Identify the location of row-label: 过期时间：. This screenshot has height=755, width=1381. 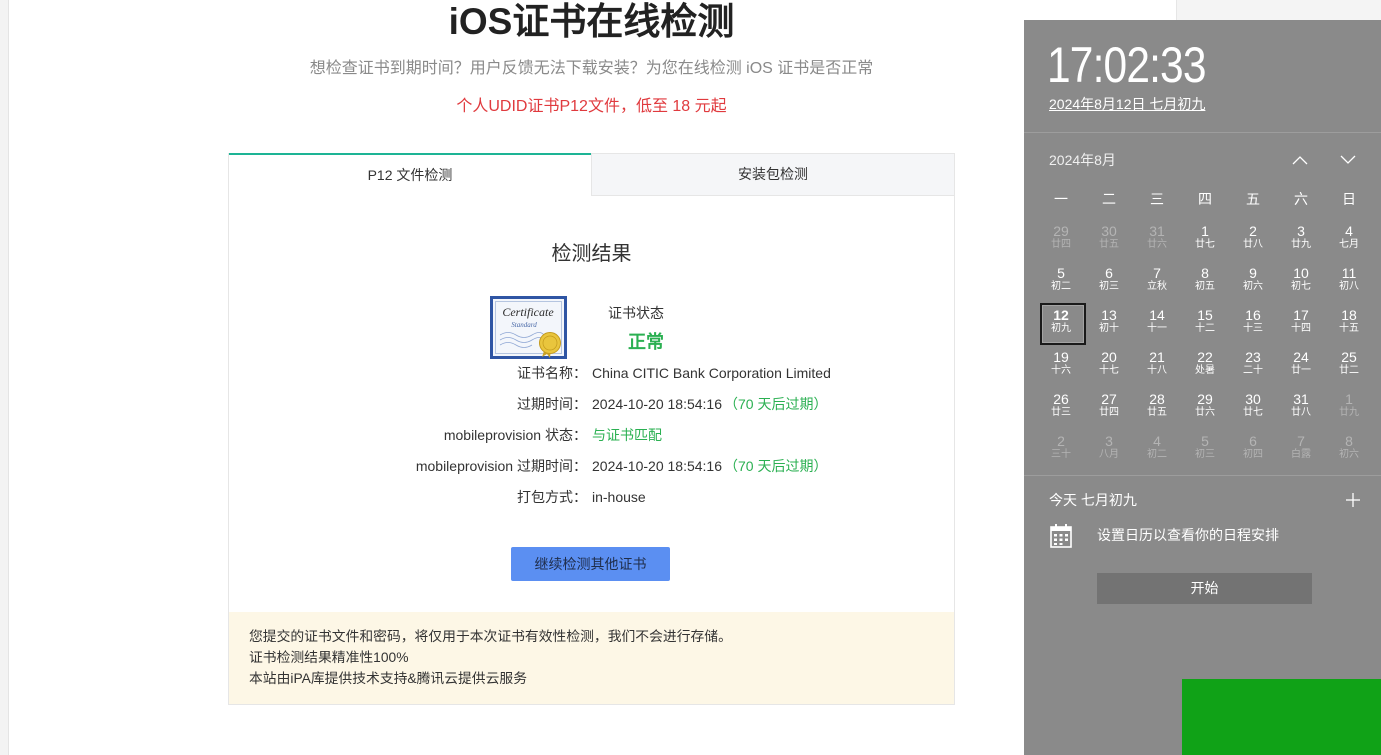
(552, 404).